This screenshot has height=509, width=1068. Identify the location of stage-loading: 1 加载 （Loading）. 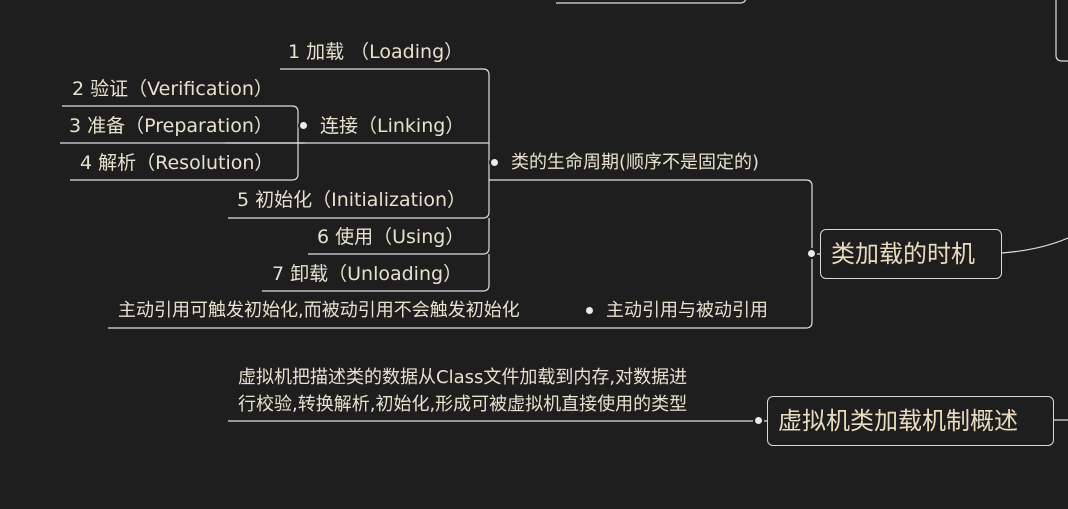
(375, 52).